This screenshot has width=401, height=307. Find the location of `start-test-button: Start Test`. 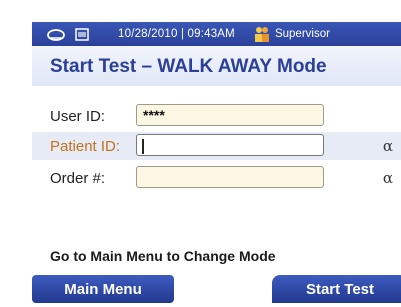

start-test-button: Start Test is located at coordinates (336, 289).